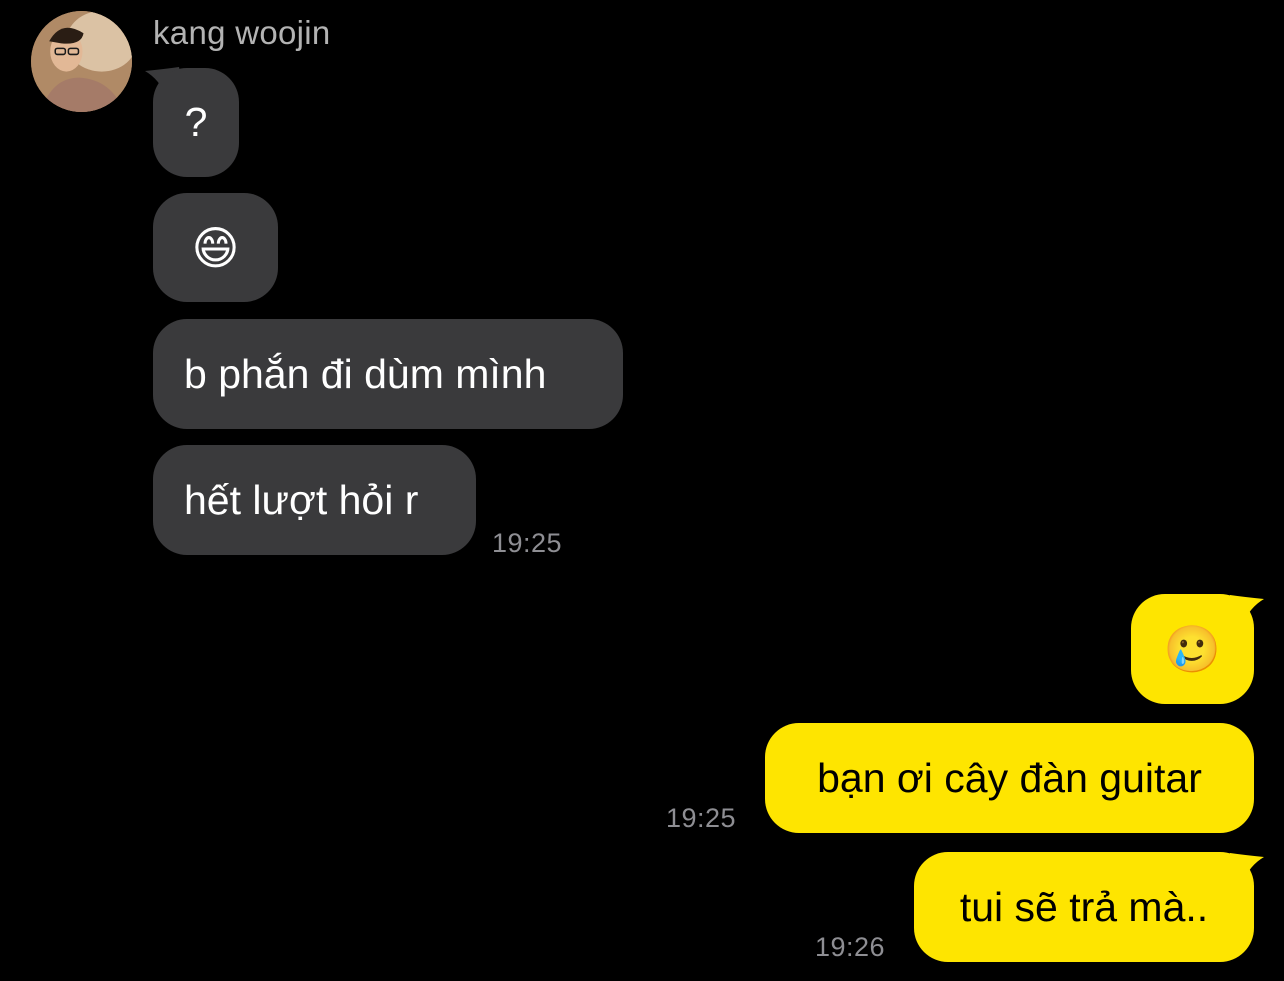  Describe the element at coordinates (850, 947) in the screenshot. I see `message-timestamp: 19:26` at that location.